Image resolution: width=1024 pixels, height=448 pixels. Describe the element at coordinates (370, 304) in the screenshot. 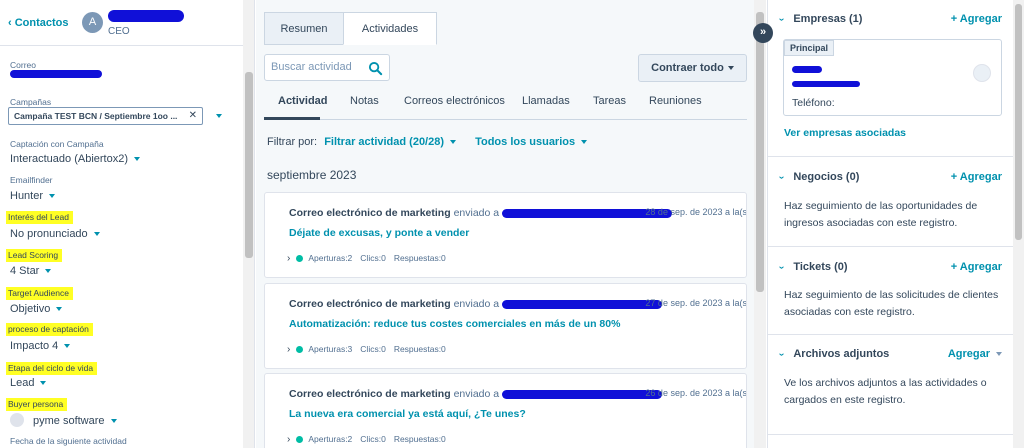

I see `card-type: Correo electrónico de marketing` at that location.